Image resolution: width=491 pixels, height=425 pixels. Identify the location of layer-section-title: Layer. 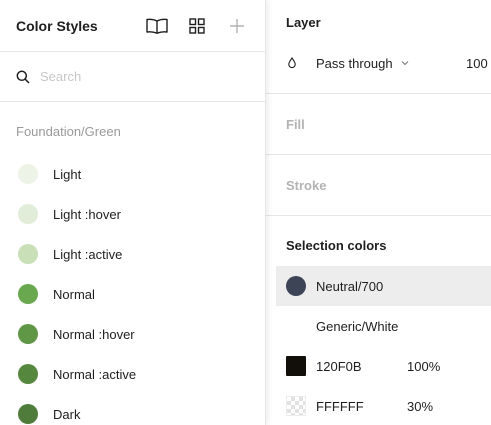
(303, 22).